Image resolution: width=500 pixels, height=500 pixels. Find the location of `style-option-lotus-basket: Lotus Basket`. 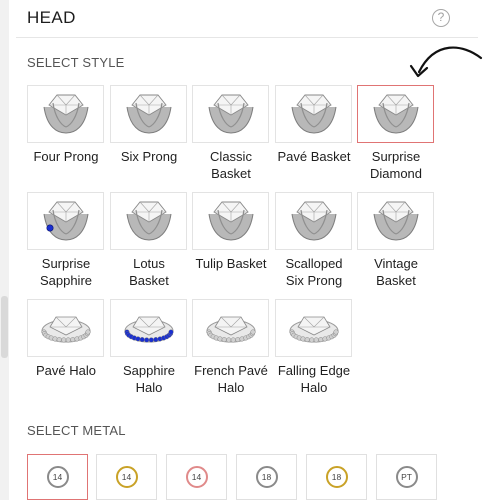

style-option-lotus-basket: Lotus Basket is located at coordinates (148, 240).